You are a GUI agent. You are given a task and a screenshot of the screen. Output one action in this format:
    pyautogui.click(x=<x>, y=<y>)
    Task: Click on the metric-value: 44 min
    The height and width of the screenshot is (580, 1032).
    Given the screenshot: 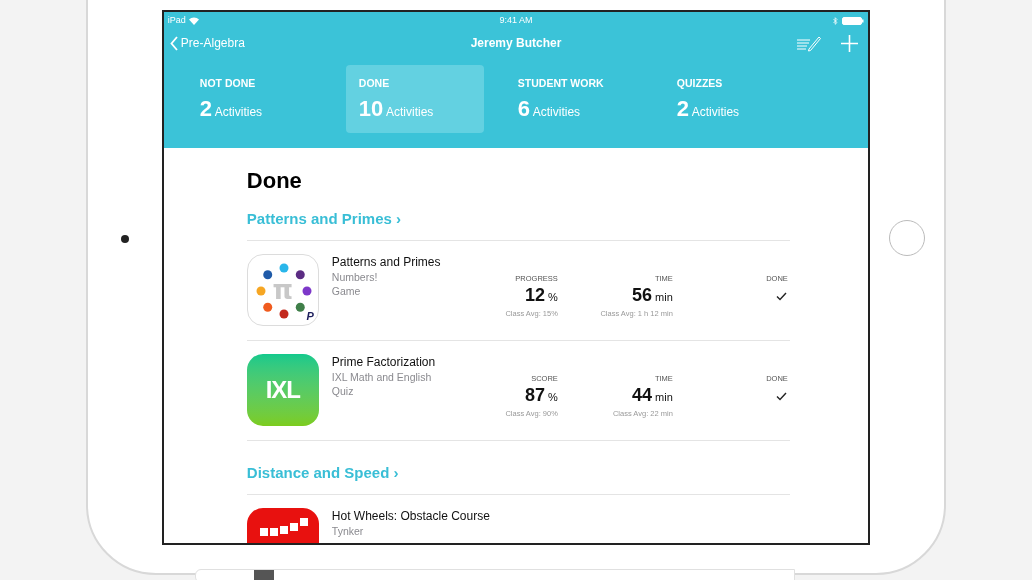 What is the action you would take?
    pyautogui.click(x=652, y=395)
    